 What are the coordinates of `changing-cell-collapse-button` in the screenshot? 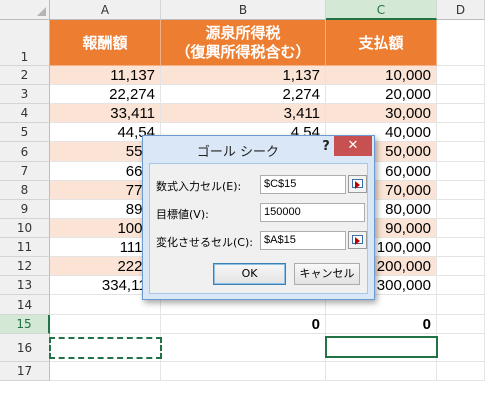 It's located at (357, 240).